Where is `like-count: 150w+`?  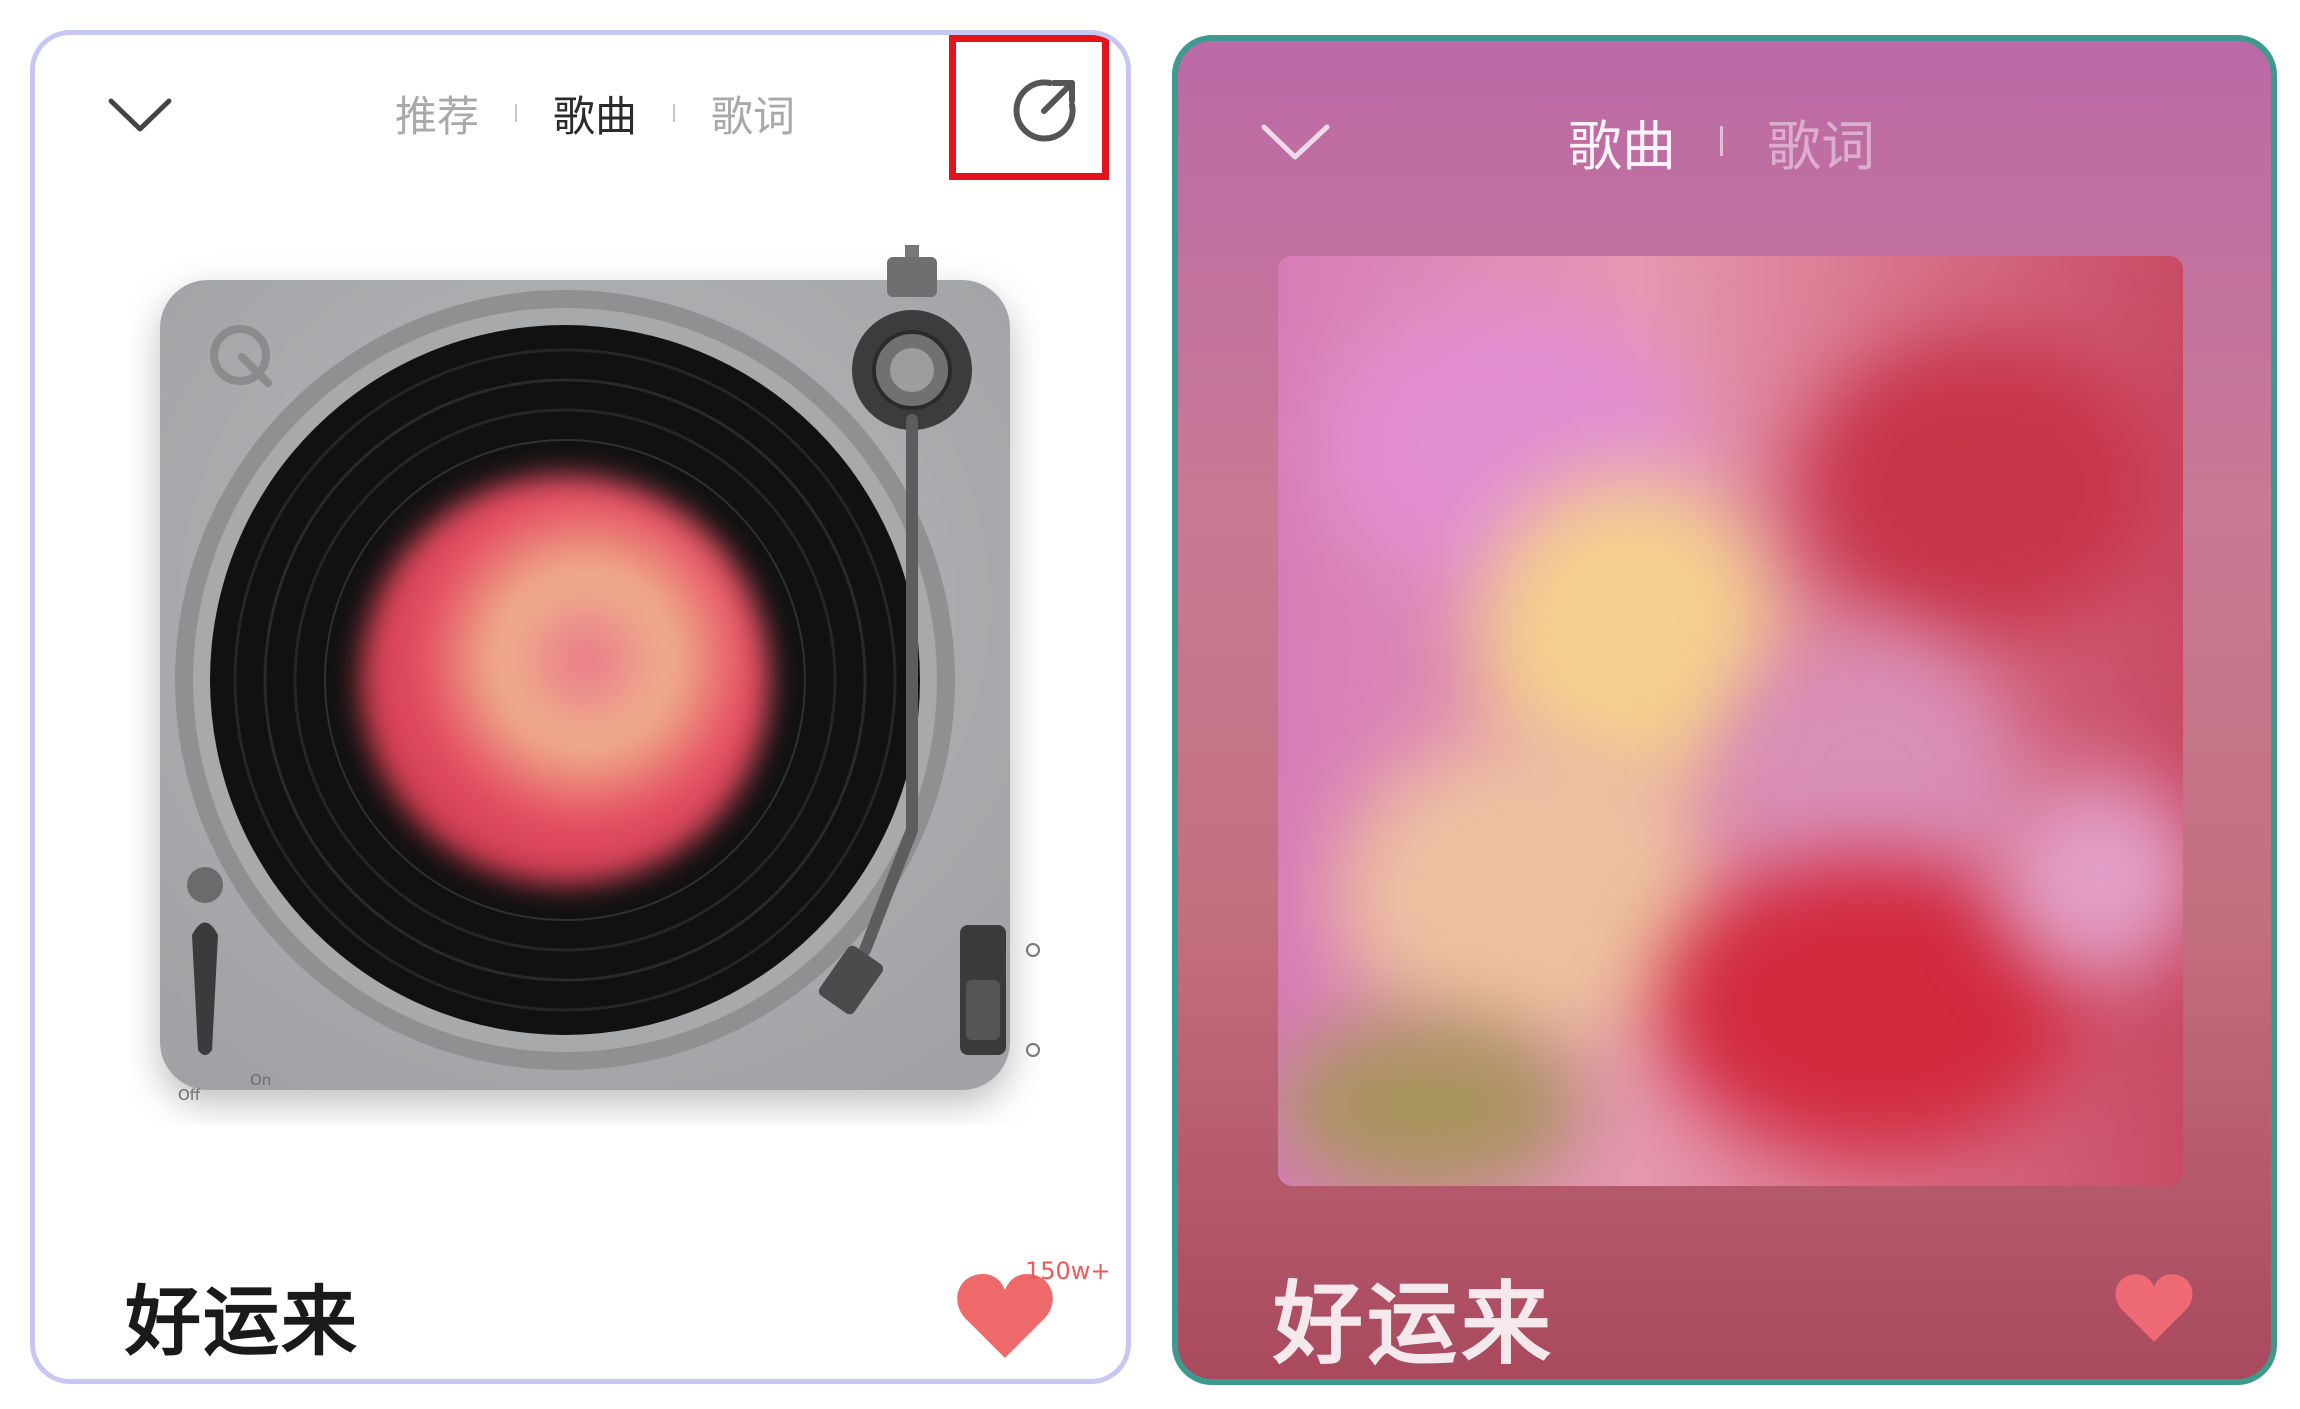
like-count: 150w+ is located at coordinates (1068, 1271).